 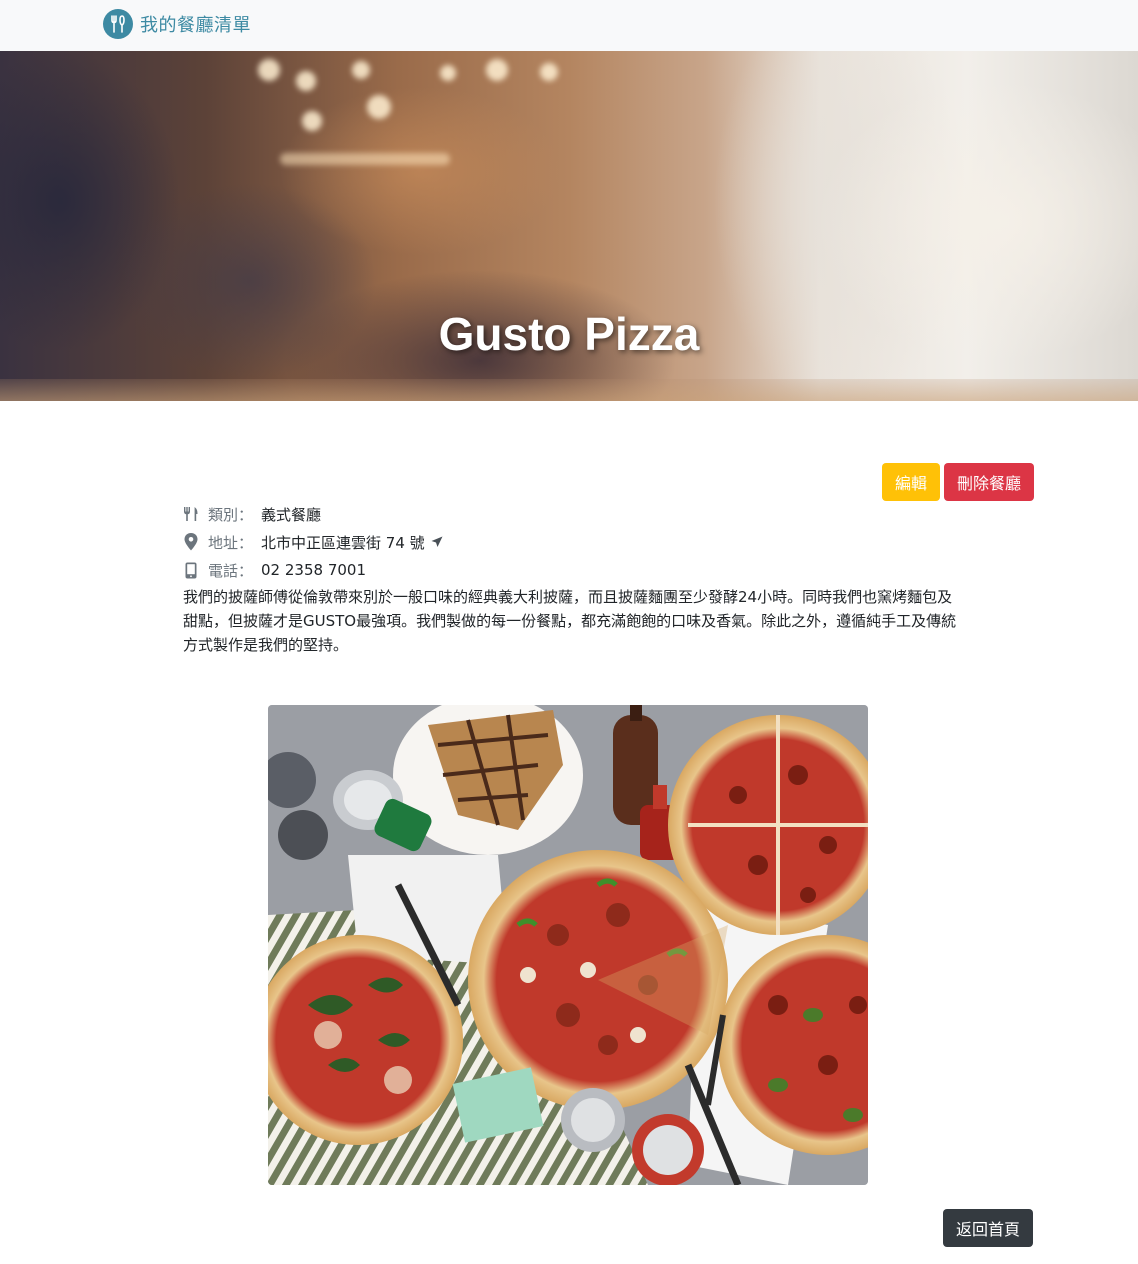 I want to click on edit-button: 編輯, so click(x=911, y=482).